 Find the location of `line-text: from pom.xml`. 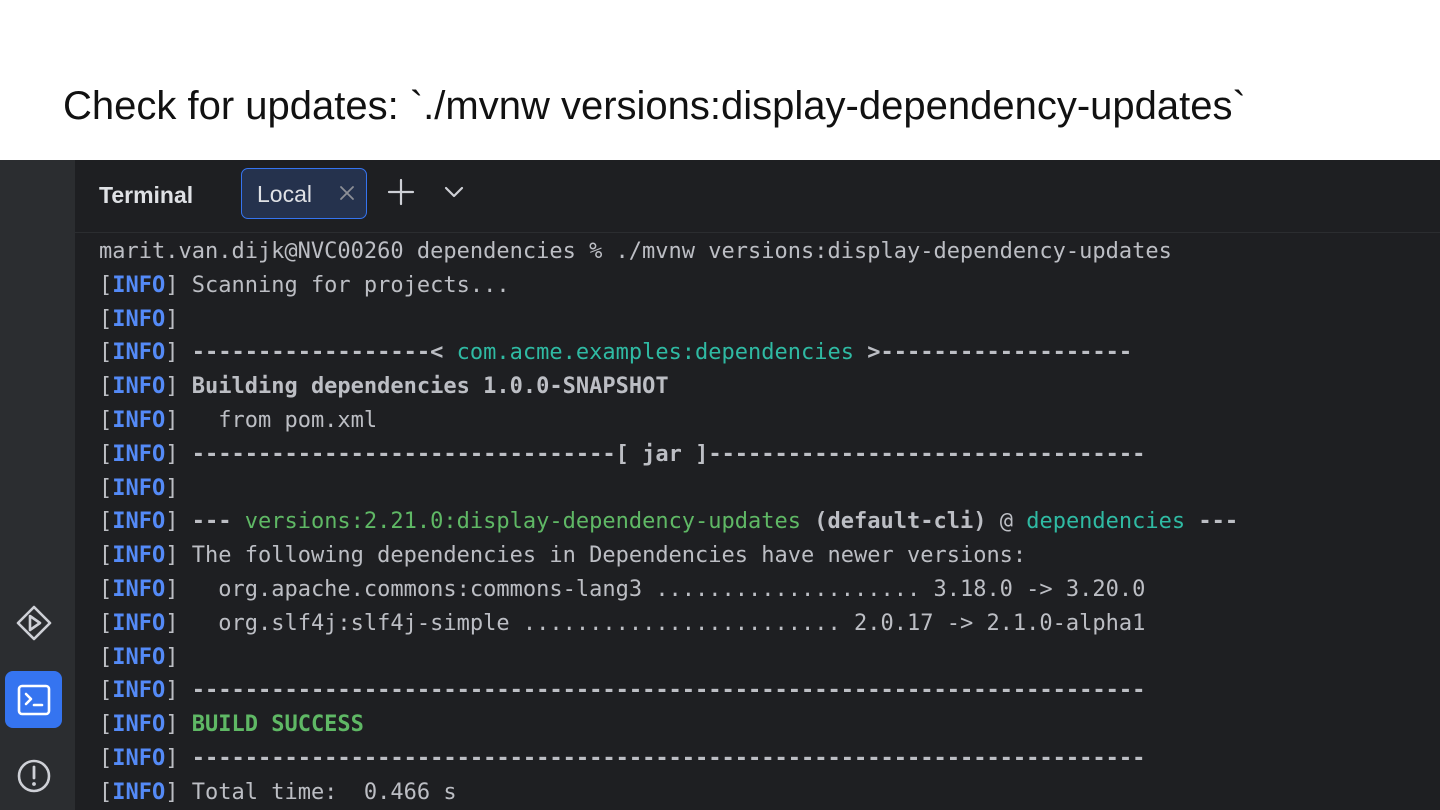

line-text: from pom.xml is located at coordinates (284, 420).